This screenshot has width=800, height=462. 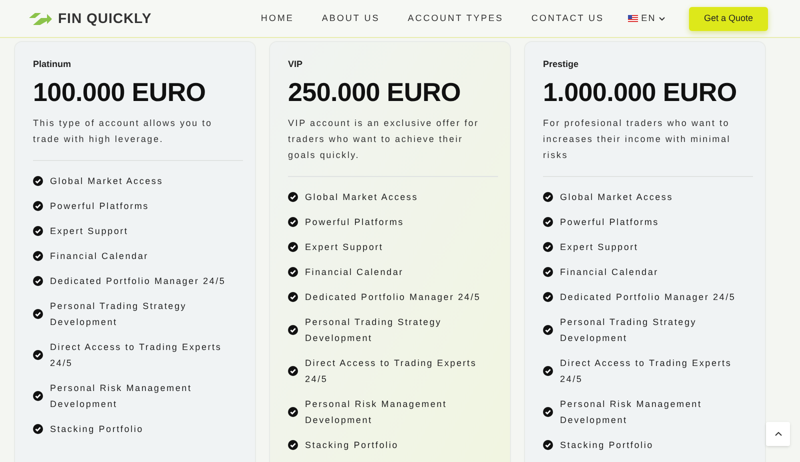 I want to click on plan-price: 100.000 EURO, so click(x=120, y=92).